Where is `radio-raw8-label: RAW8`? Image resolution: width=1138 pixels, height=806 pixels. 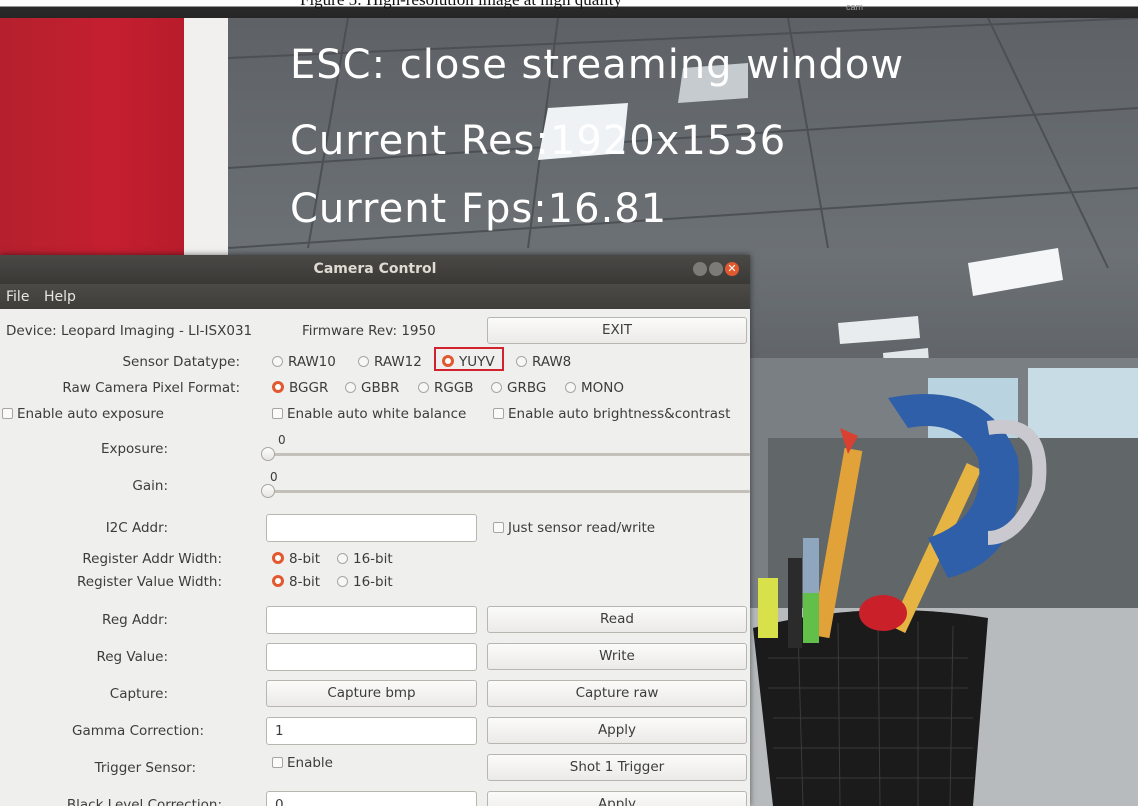 radio-raw8-label: RAW8 is located at coordinates (552, 362).